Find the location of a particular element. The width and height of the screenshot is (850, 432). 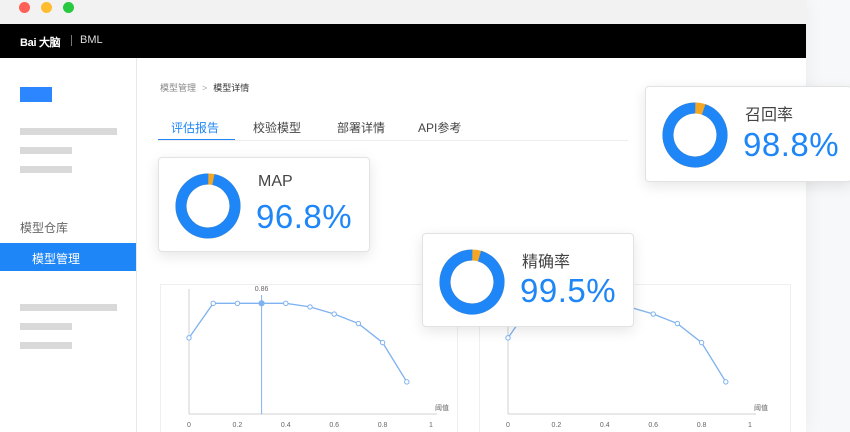

sidebar: 模型仓库 模型管理 is located at coordinates (68, 245).